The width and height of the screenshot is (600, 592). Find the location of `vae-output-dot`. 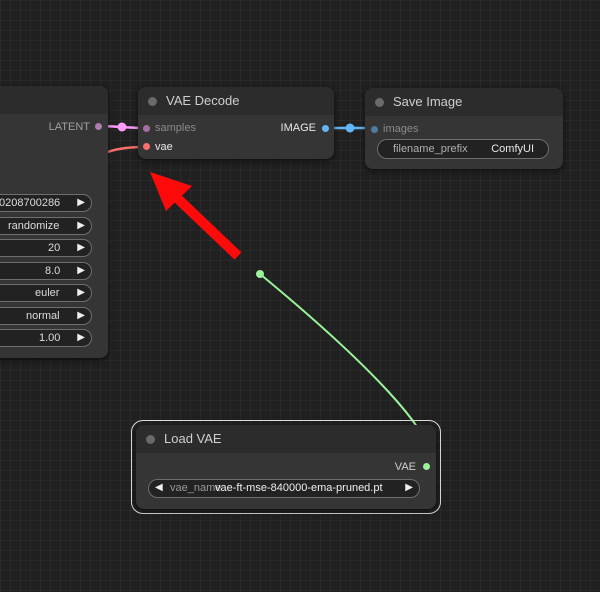

vae-output-dot is located at coordinates (426, 466).